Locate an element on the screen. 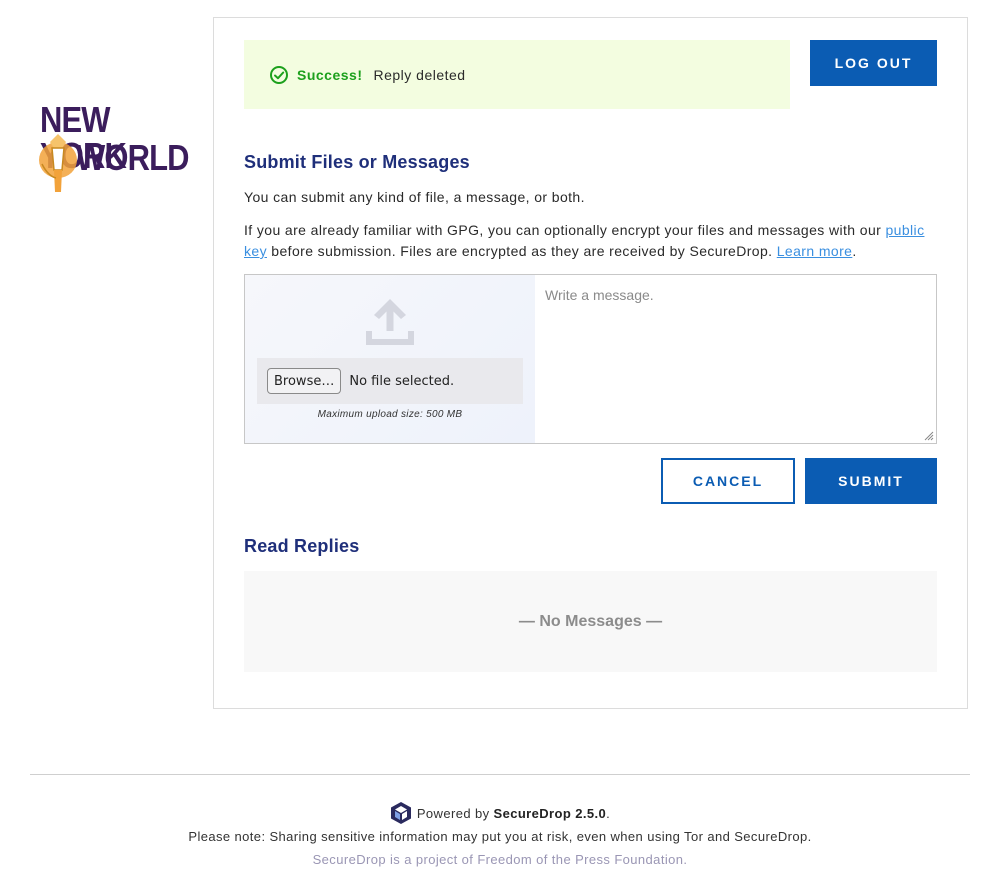 This screenshot has height=878, width=1000. flash-title: Success! is located at coordinates (330, 74).